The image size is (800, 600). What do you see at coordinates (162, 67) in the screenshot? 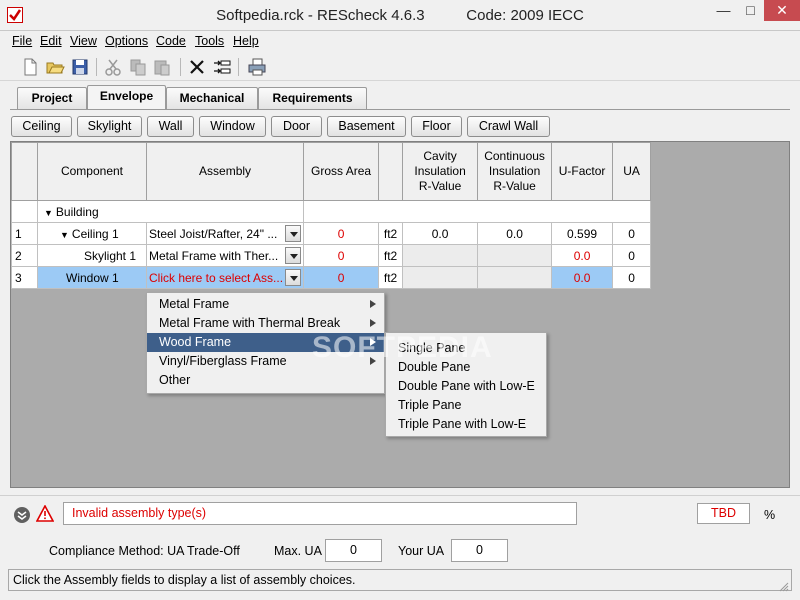
I see `paste-icon` at bounding box center [162, 67].